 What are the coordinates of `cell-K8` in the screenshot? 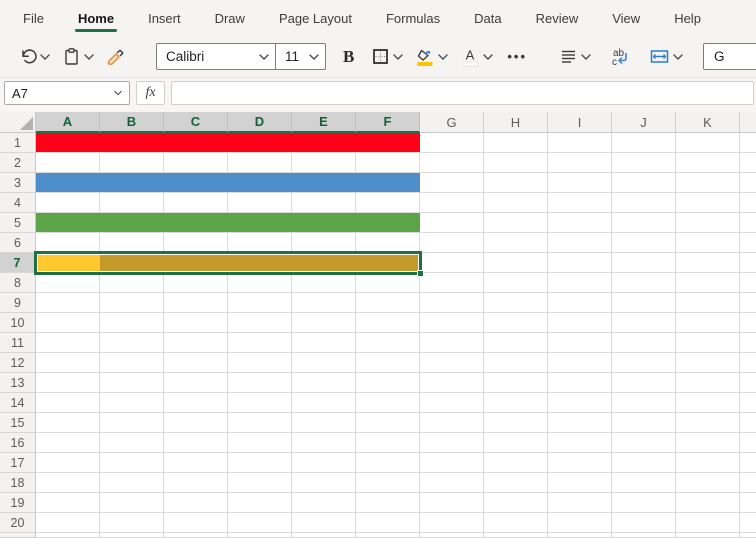 It's located at (708, 283).